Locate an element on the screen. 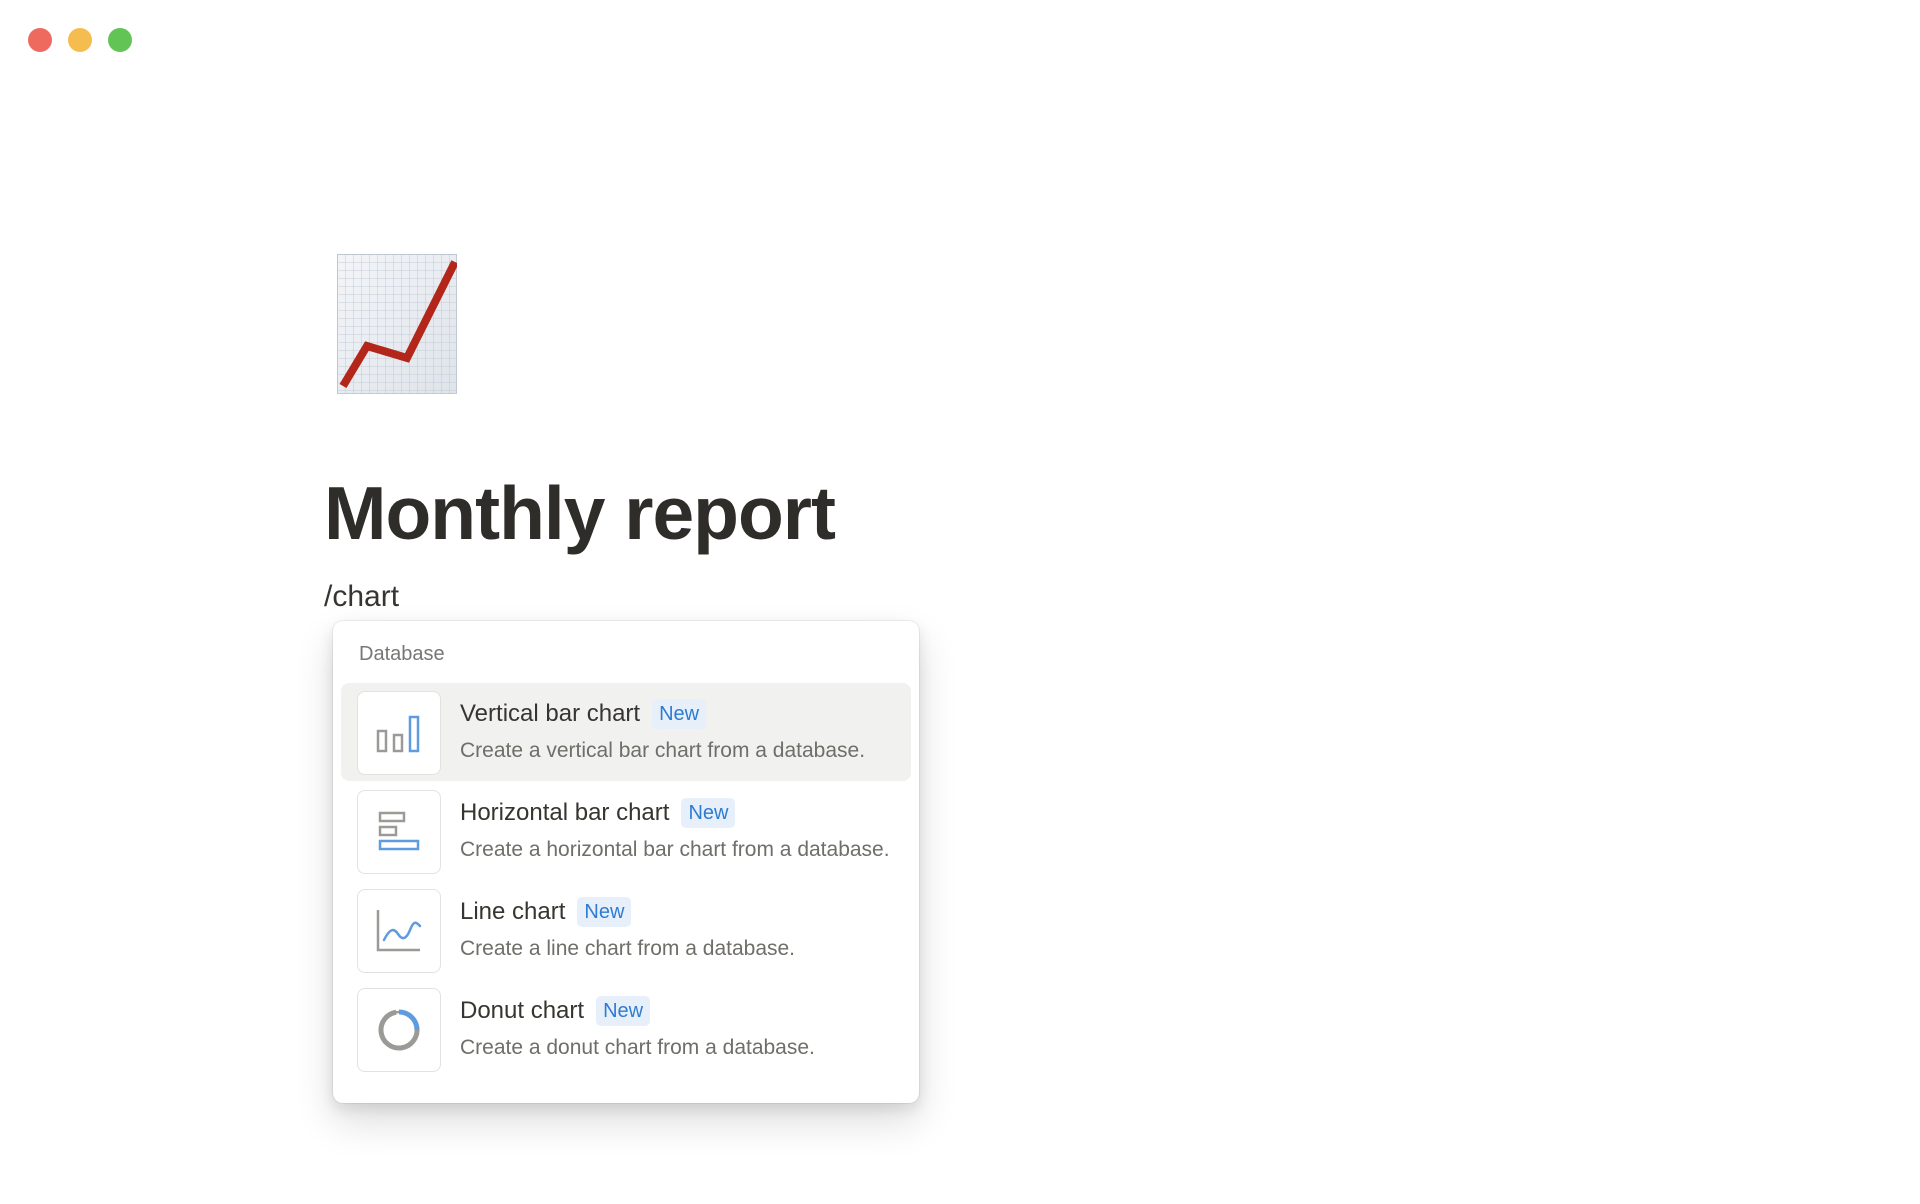  item-title: Horizontal bar chart is located at coordinates (565, 812).